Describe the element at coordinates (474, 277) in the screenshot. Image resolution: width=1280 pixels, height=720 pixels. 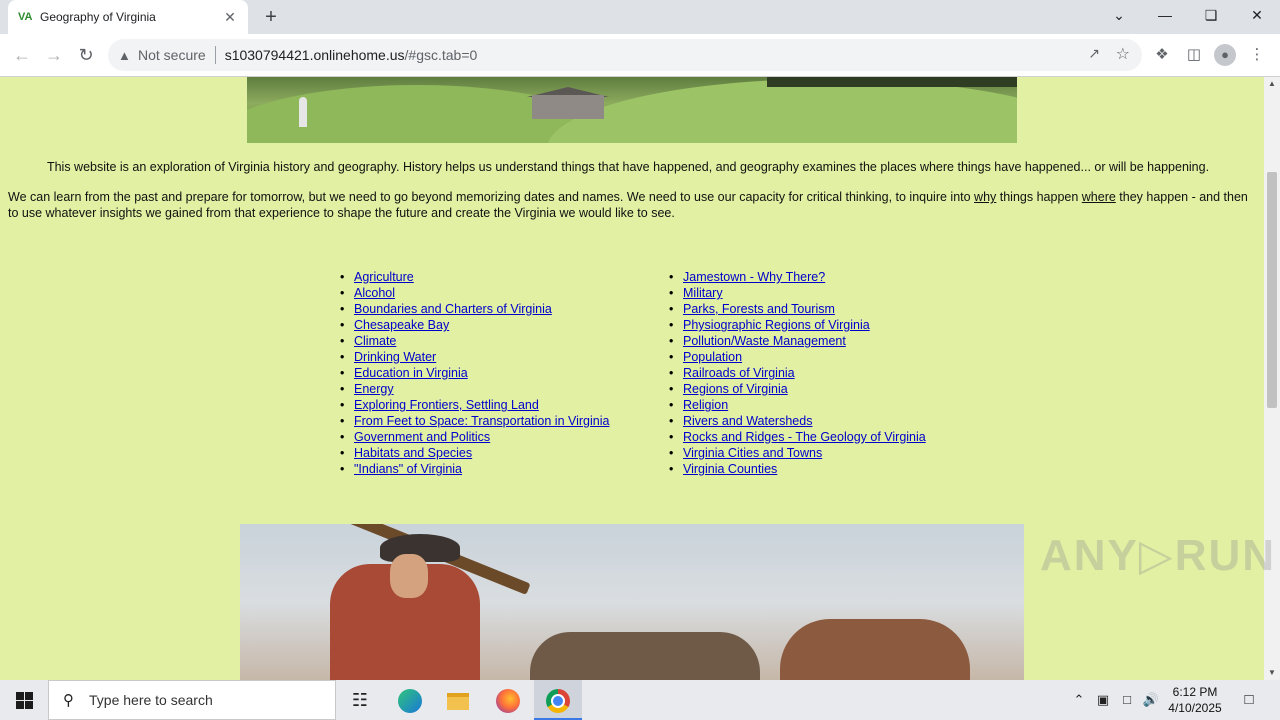
I see `topic-list-item: Agriculture` at that location.